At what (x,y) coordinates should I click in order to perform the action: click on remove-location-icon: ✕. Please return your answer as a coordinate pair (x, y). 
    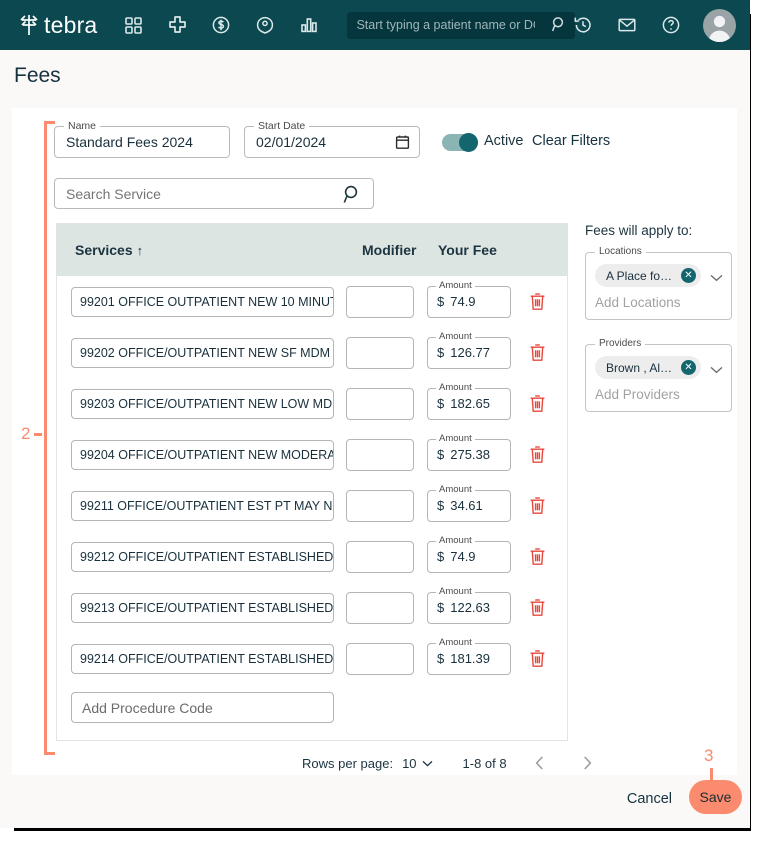
    Looking at the image, I should click on (688, 275).